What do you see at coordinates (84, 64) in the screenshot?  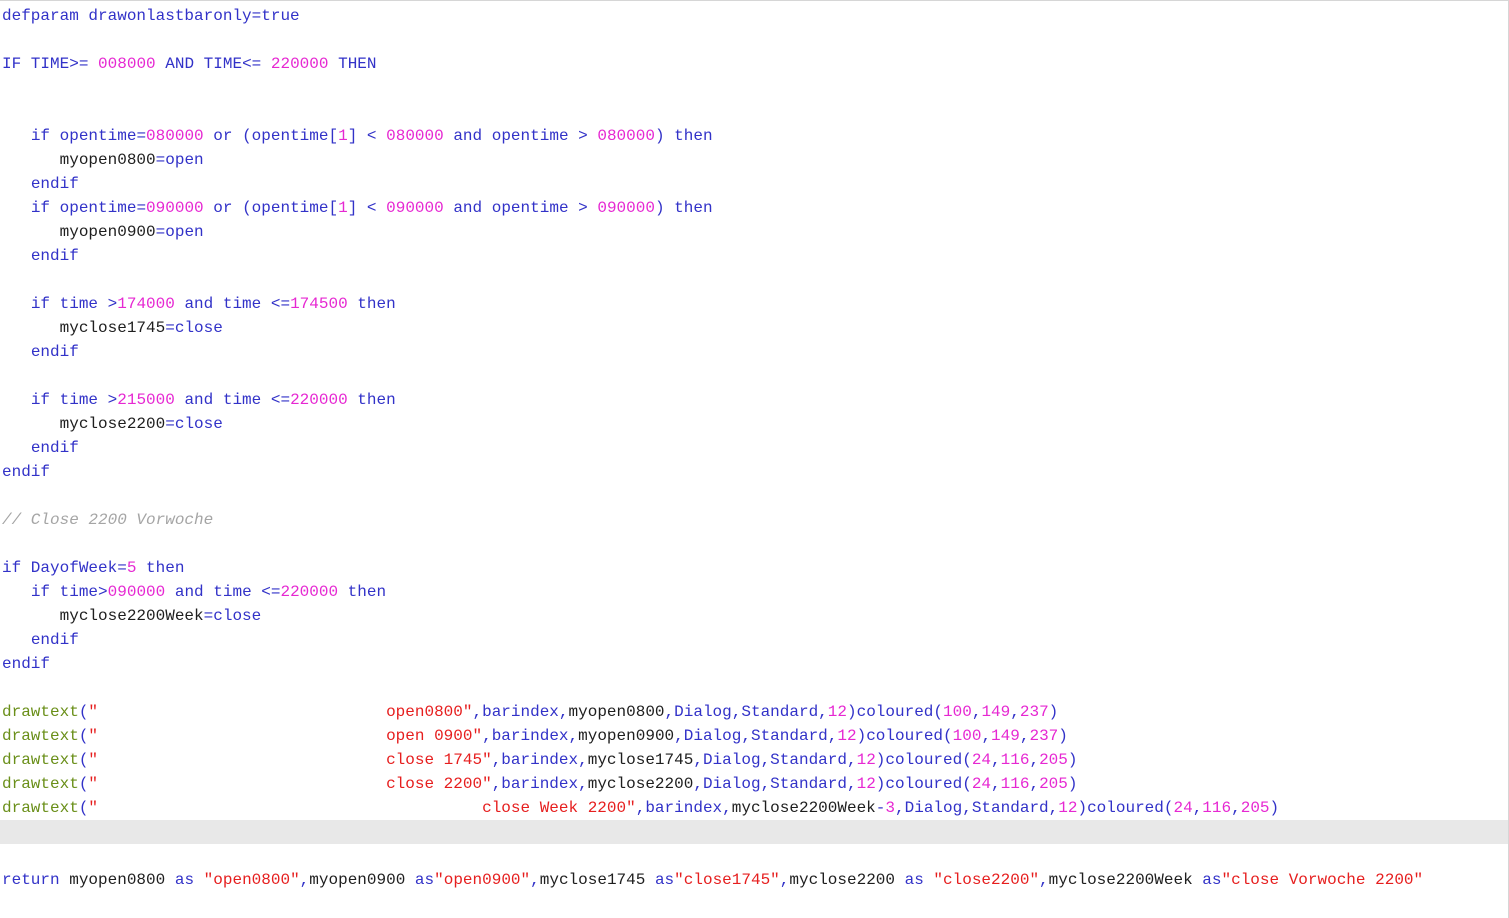 I see `code-token: >=` at bounding box center [84, 64].